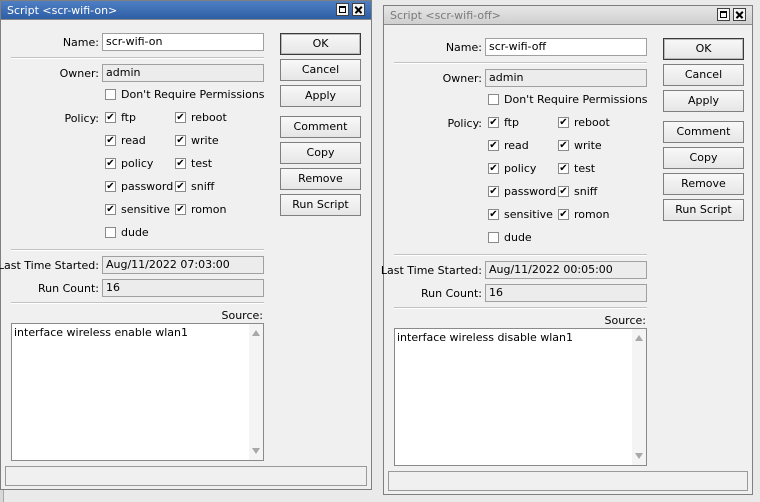  What do you see at coordinates (209, 209) in the screenshot?
I see `policy-label: romon` at bounding box center [209, 209].